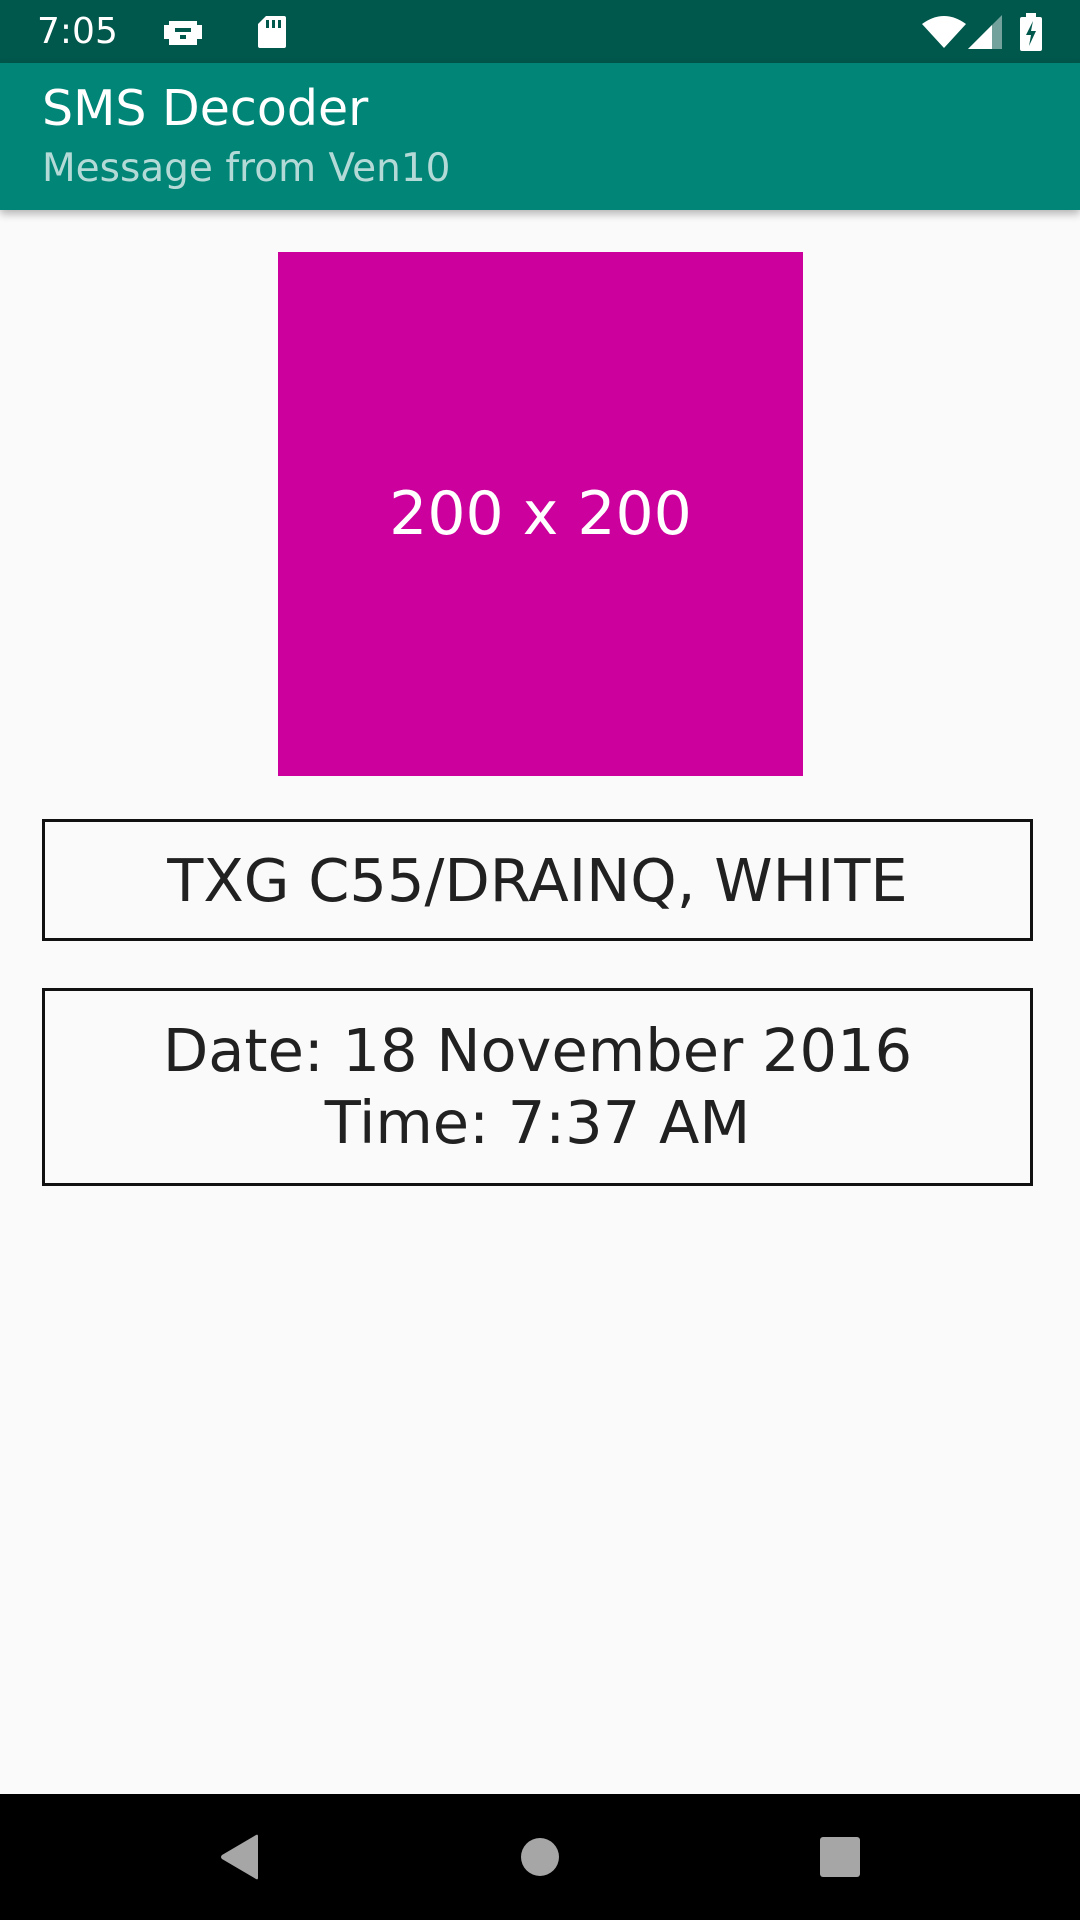  Describe the element at coordinates (540, 31) in the screenshot. I see `status-bar: 7:05` at that location.